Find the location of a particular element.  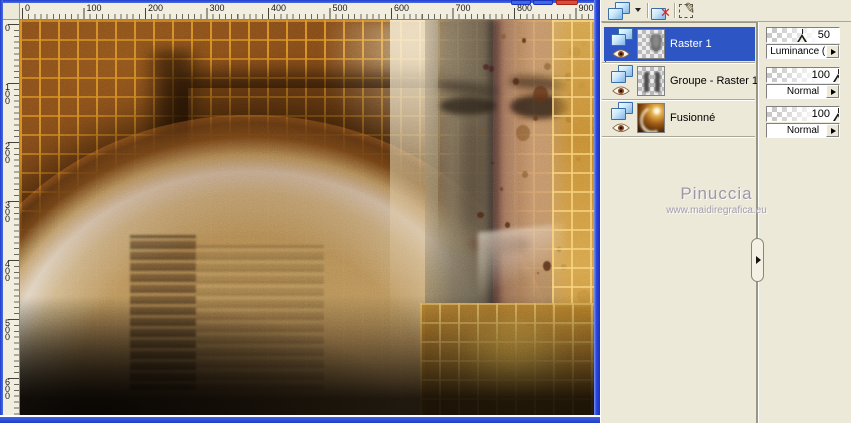

h-ruler-label: 600 is located at coordinates (402, 8).